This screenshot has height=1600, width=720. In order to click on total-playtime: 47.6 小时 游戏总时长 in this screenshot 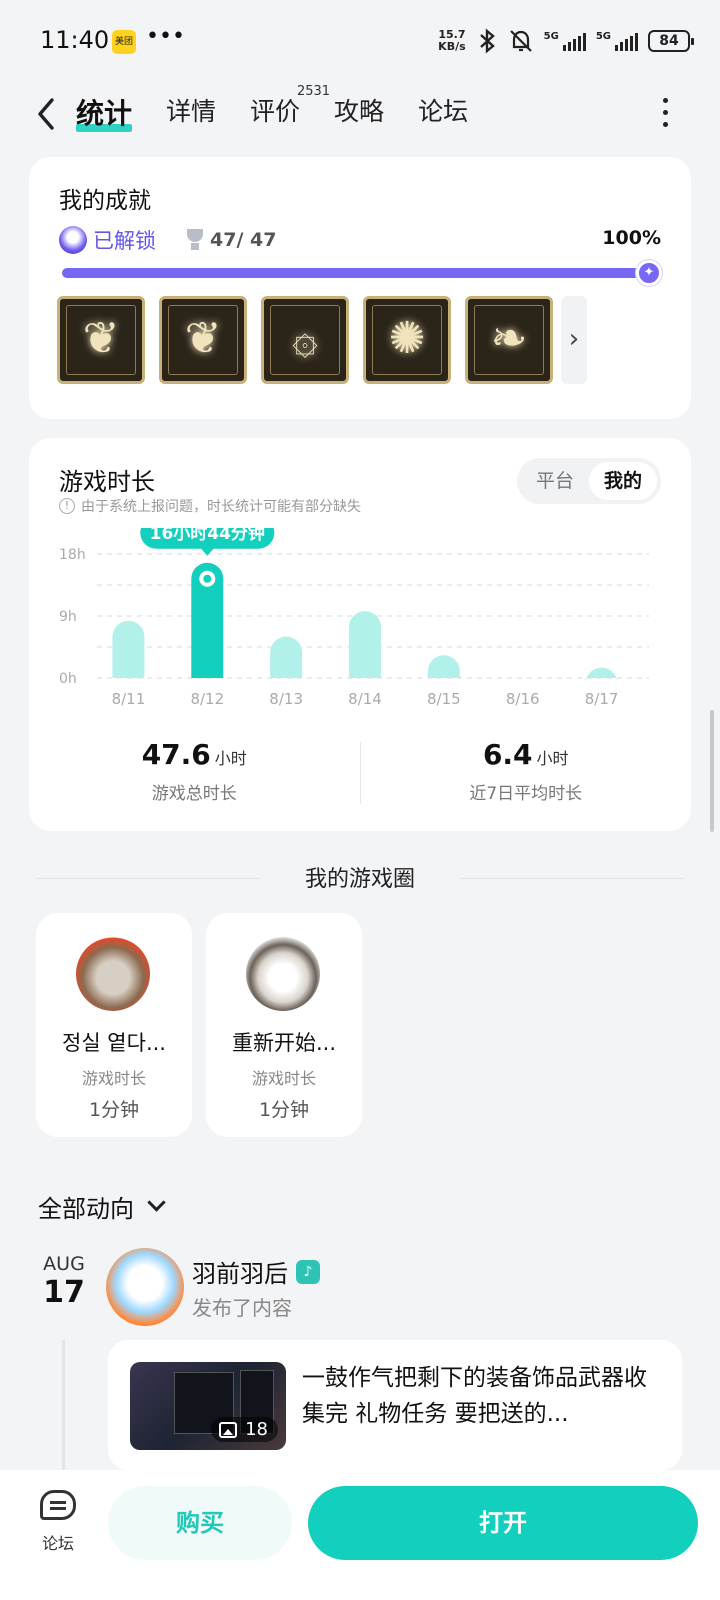, I will do `click(194, 773)`.